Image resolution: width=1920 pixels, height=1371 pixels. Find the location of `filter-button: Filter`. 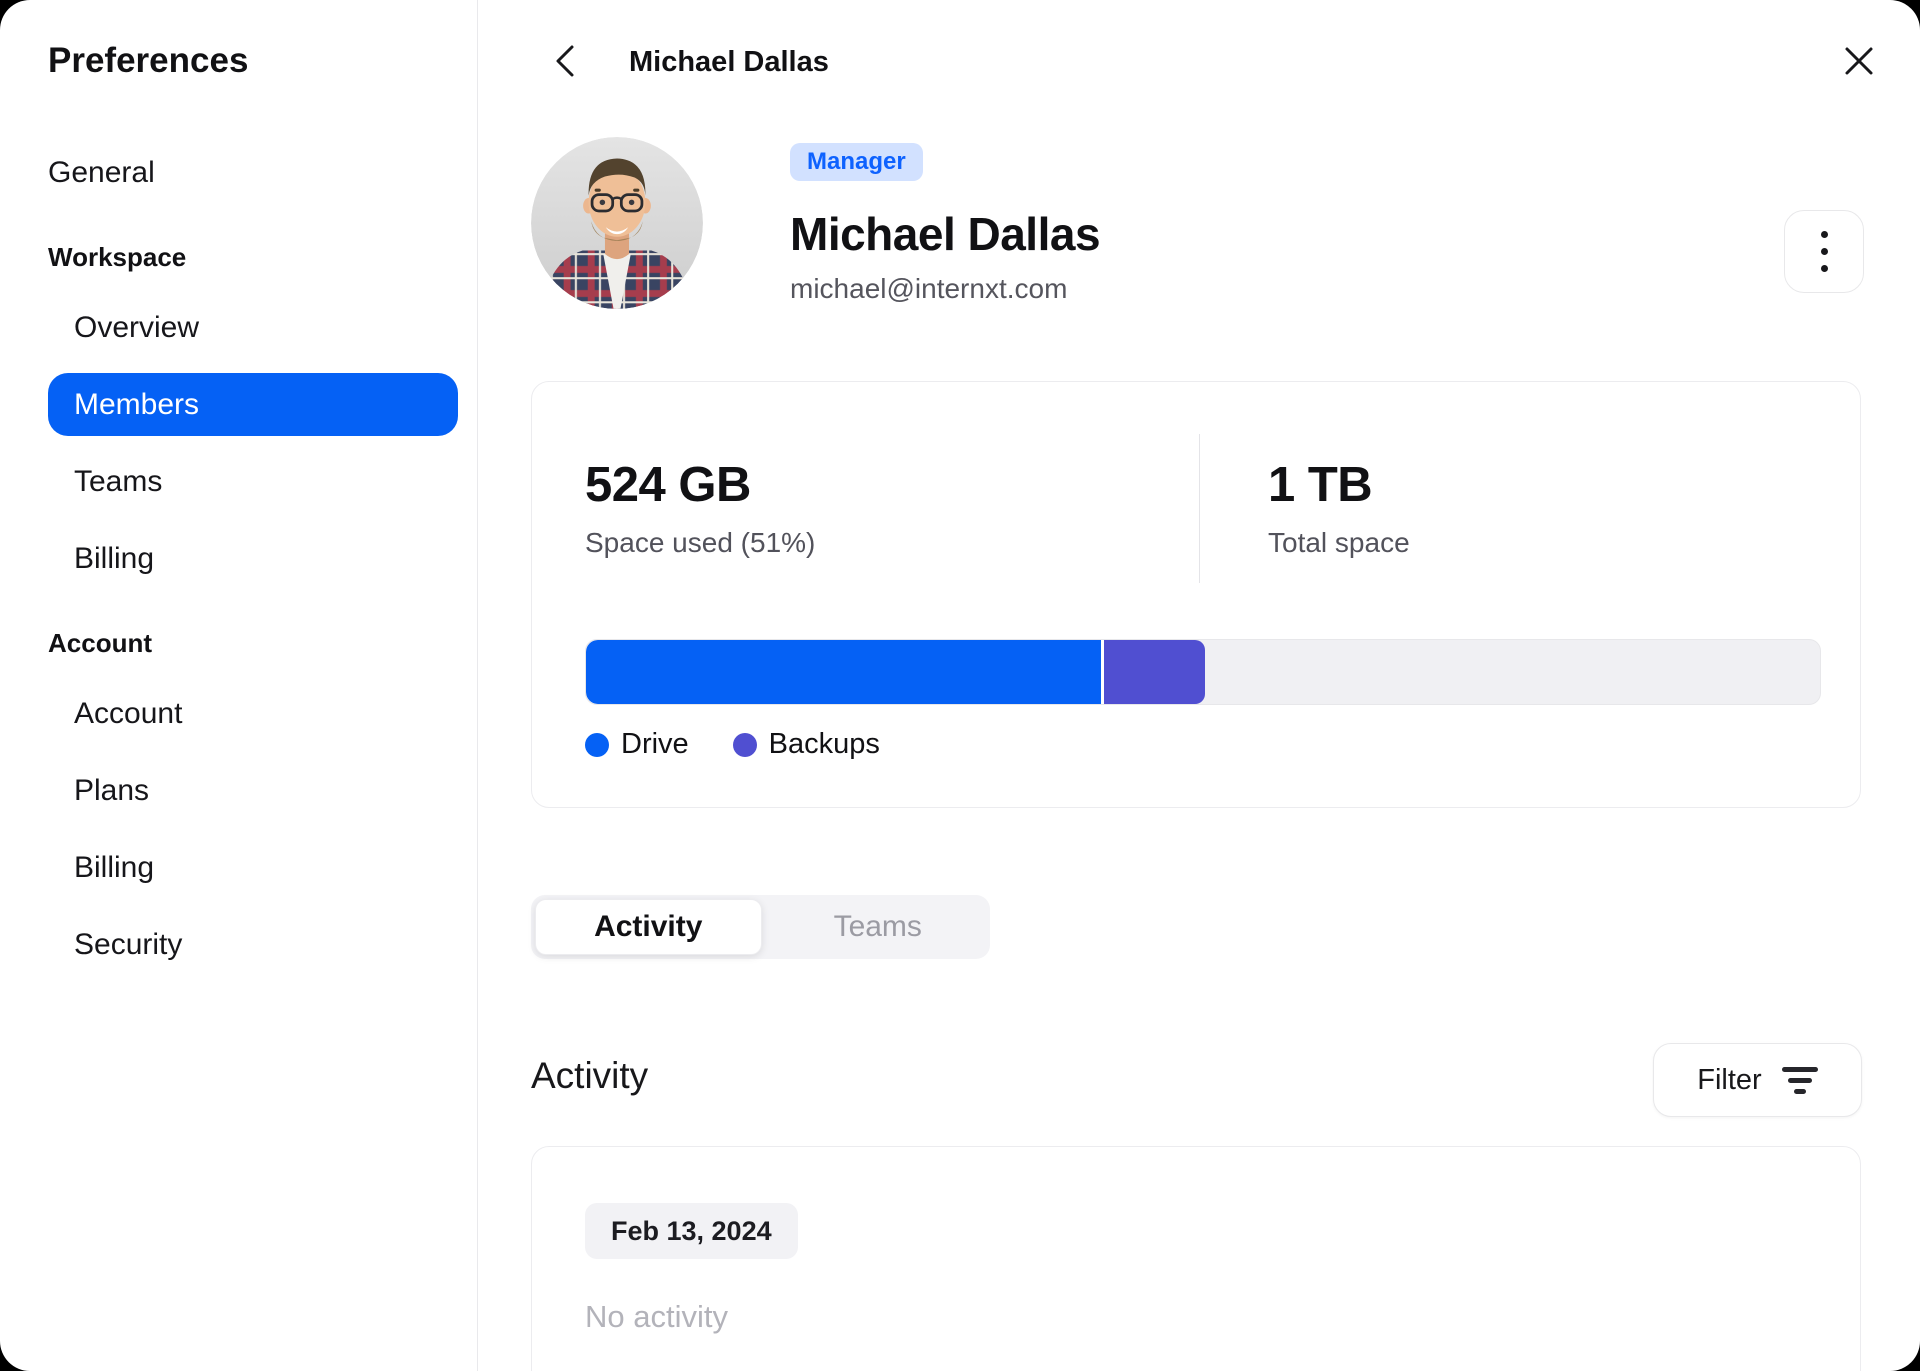

filter-button: Filter is located at coordinates (1757, 1080).